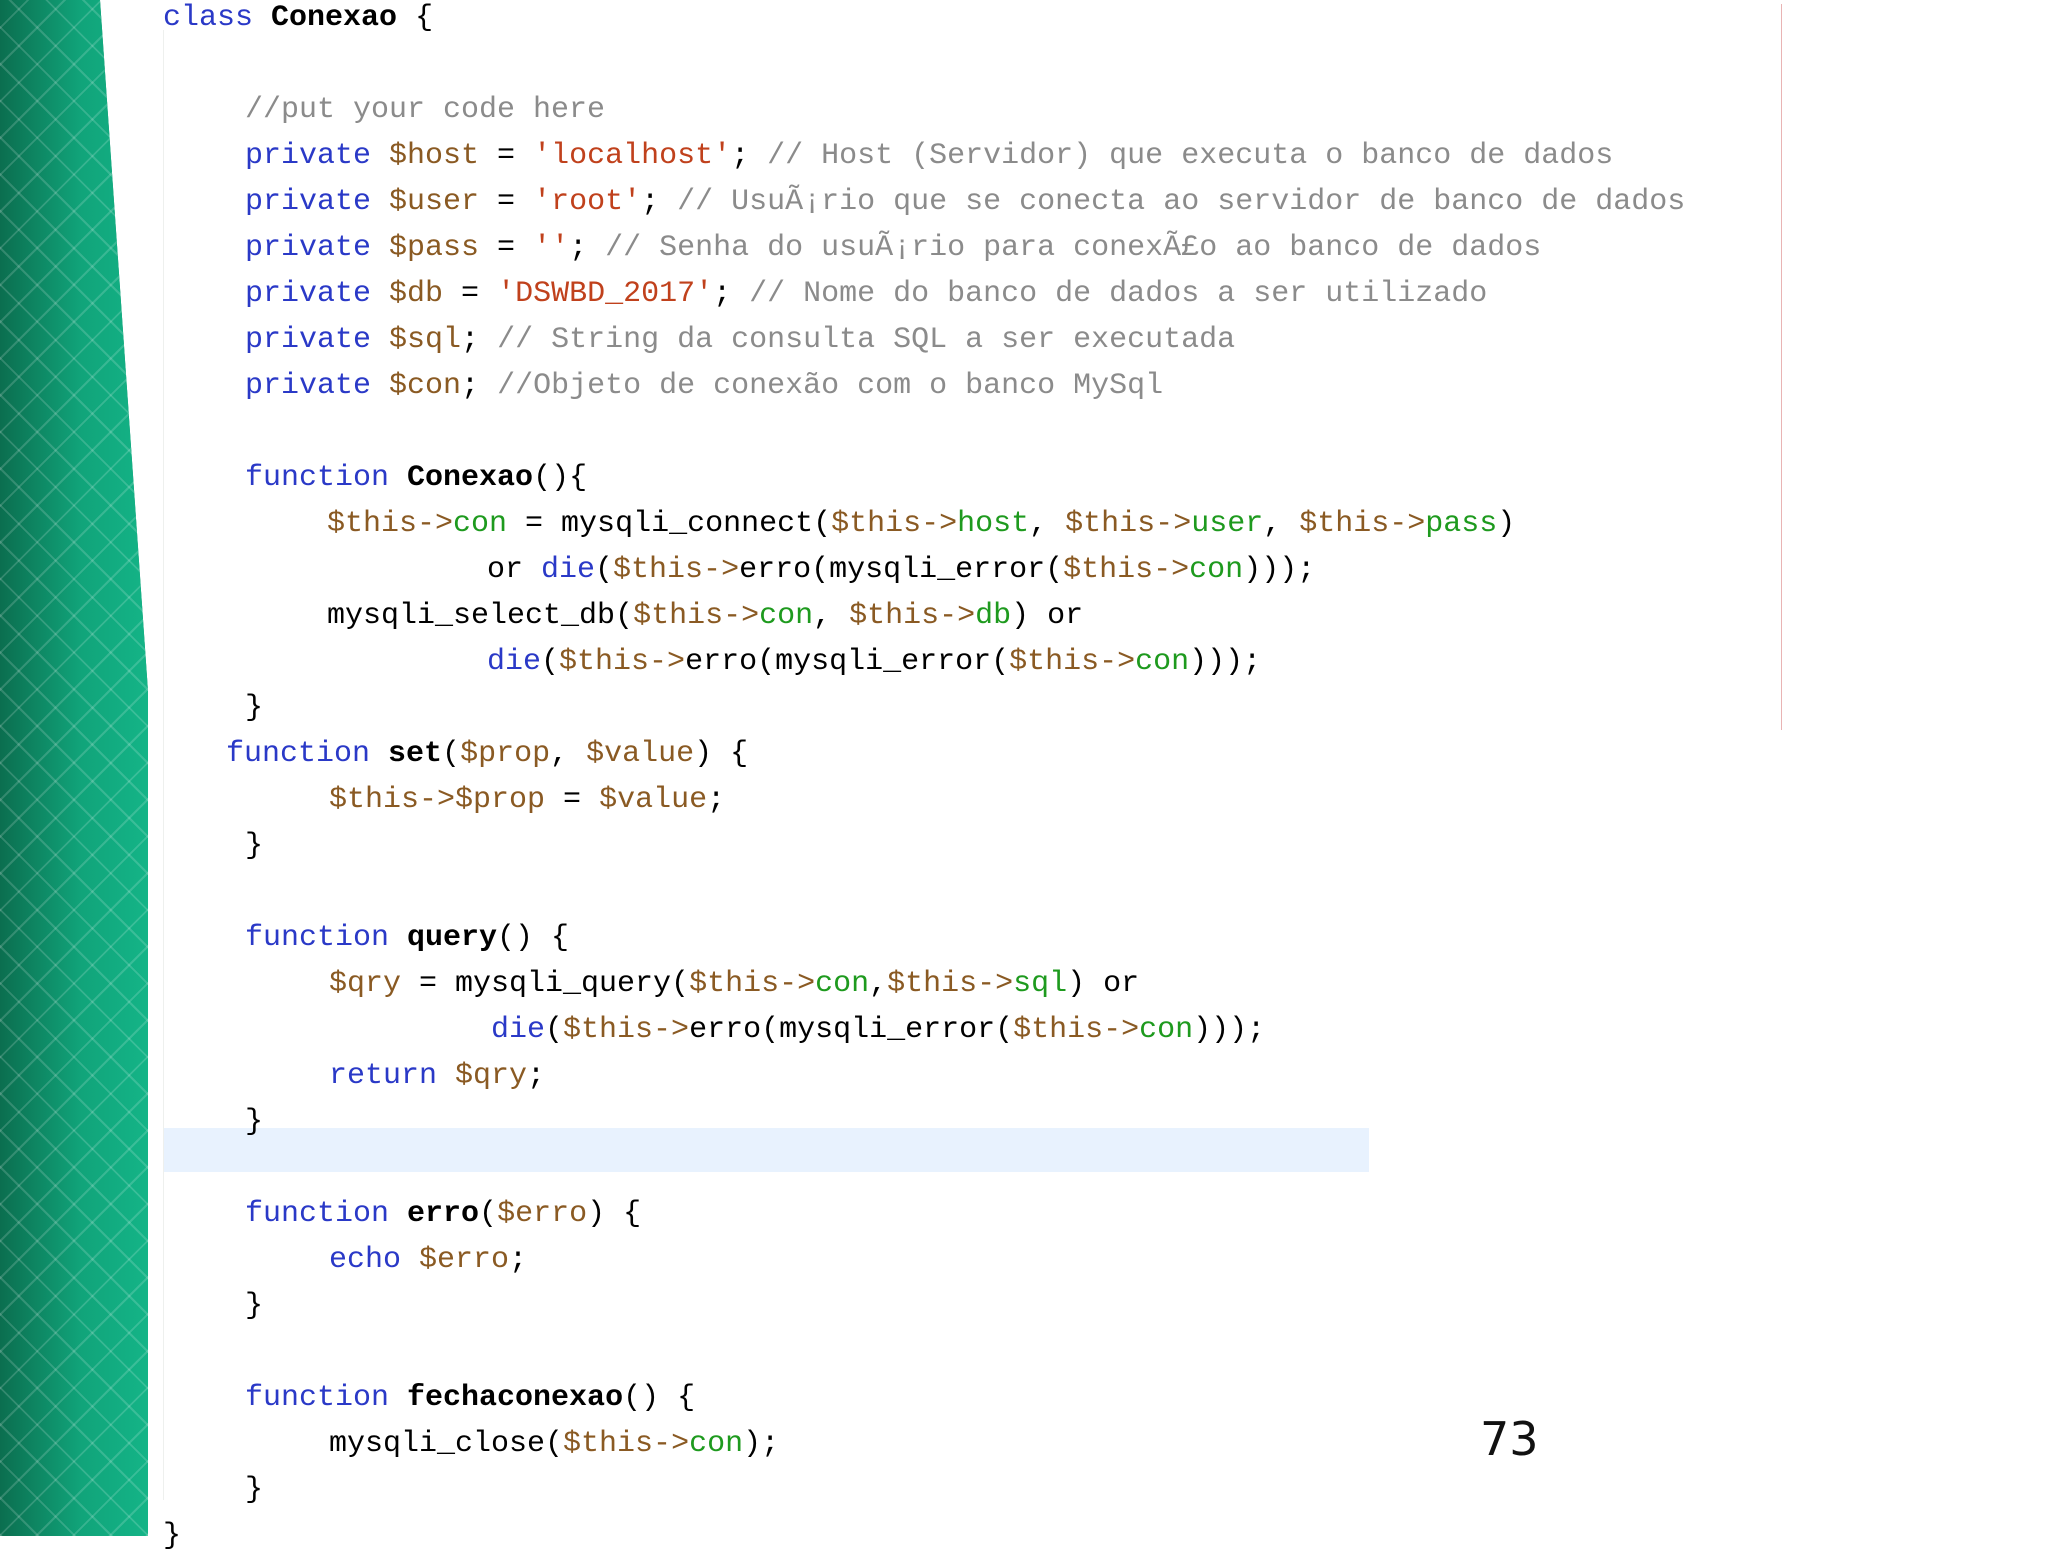 The width and height of the screenshot is (2048, 1556). Describe the element at coordinates (653, 800) in the screenshot. I see `code-token: $value` at that location.